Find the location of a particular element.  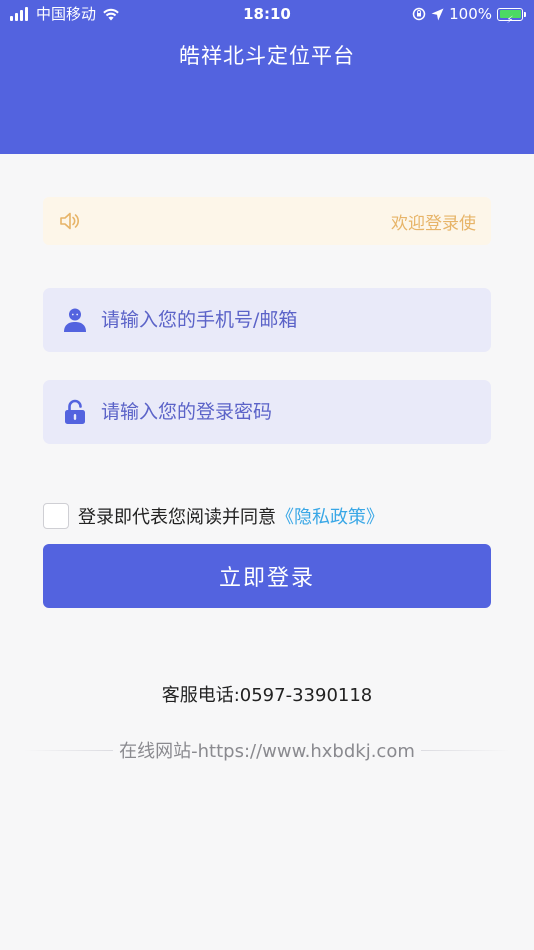

account-input is located at coordinates (296, 320).